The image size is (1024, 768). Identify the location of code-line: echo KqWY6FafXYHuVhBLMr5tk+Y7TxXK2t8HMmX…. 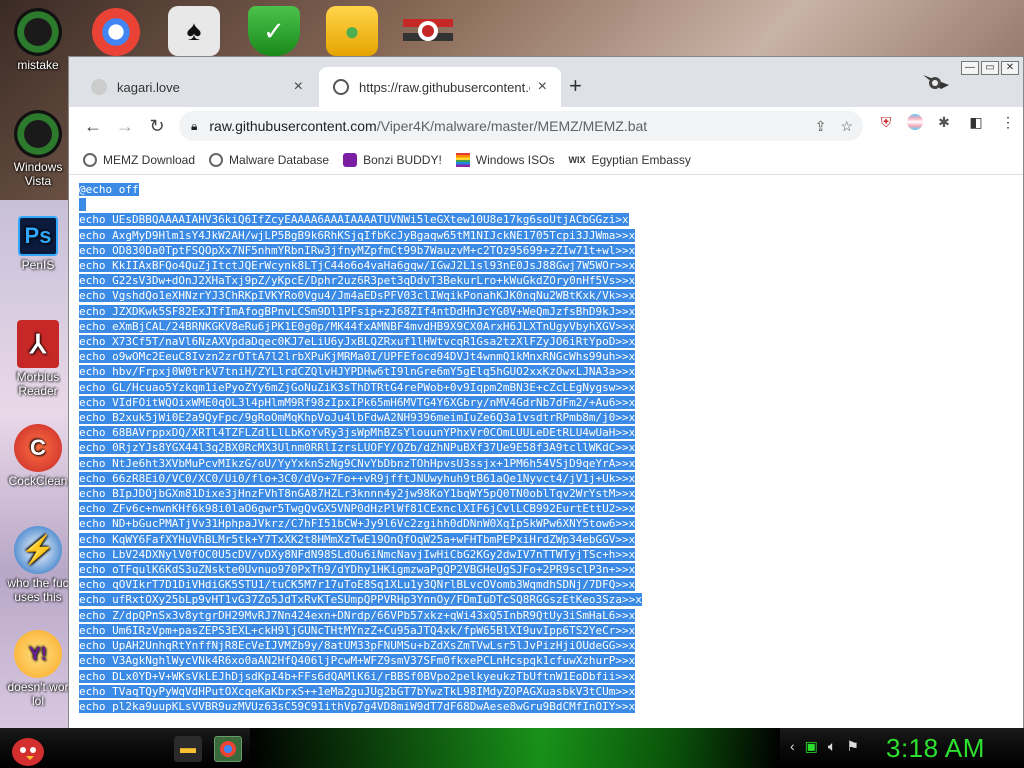
(357, 539).